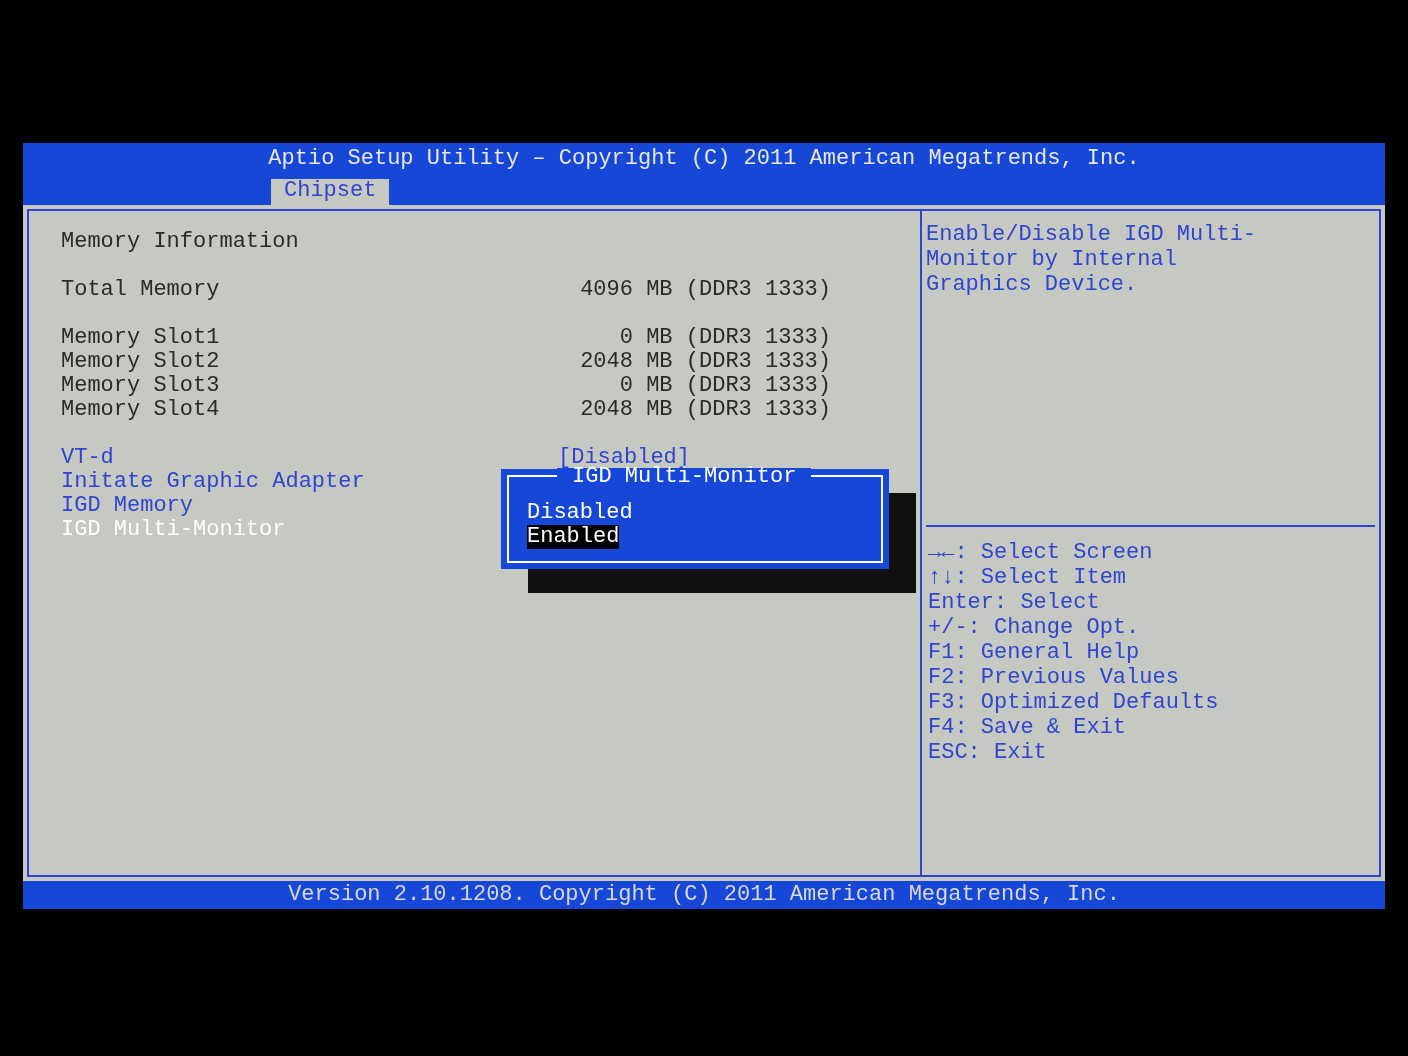 The image size is (1408, 1056). I want to click on key-hint: ↑↓: Select Item, so click(1028, 578).